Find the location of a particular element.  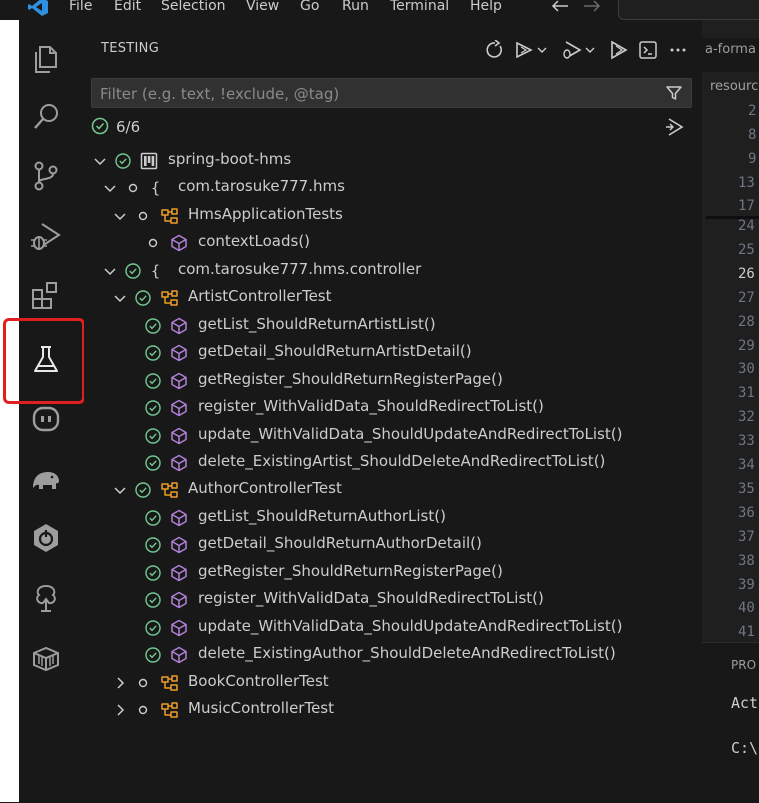

tree-item: MusicControllerTest is located at coordinates (393, 709).